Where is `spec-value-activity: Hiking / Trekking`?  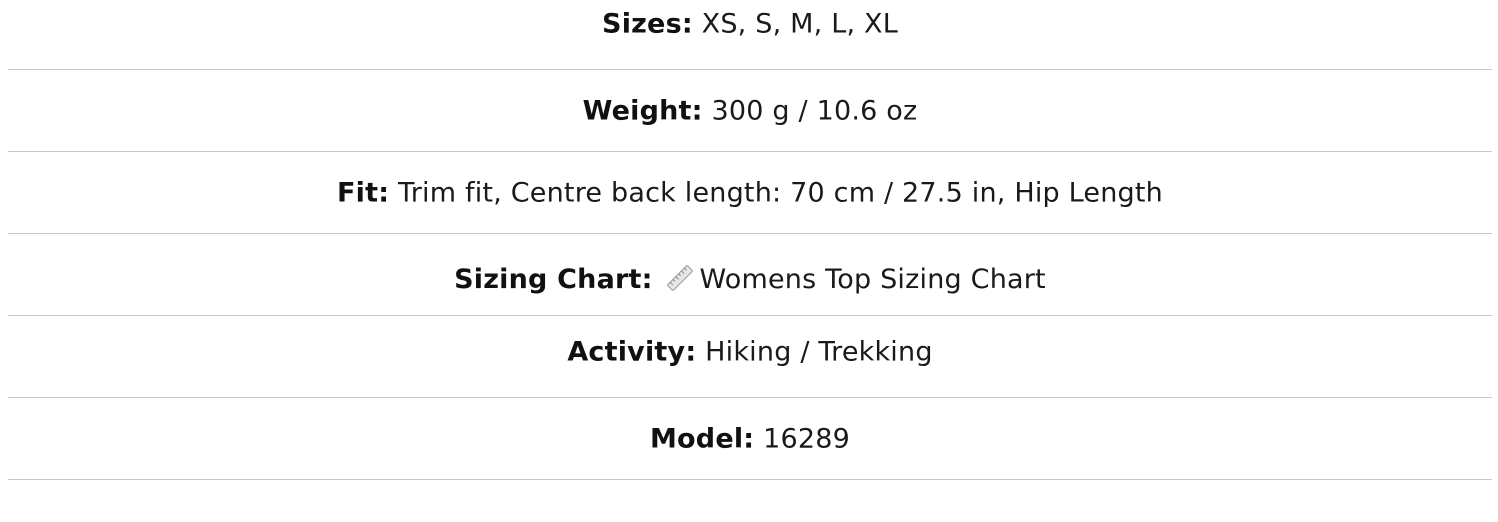
spec-value-activity: Hiking / Trekking is located at coordinates (819, 352).